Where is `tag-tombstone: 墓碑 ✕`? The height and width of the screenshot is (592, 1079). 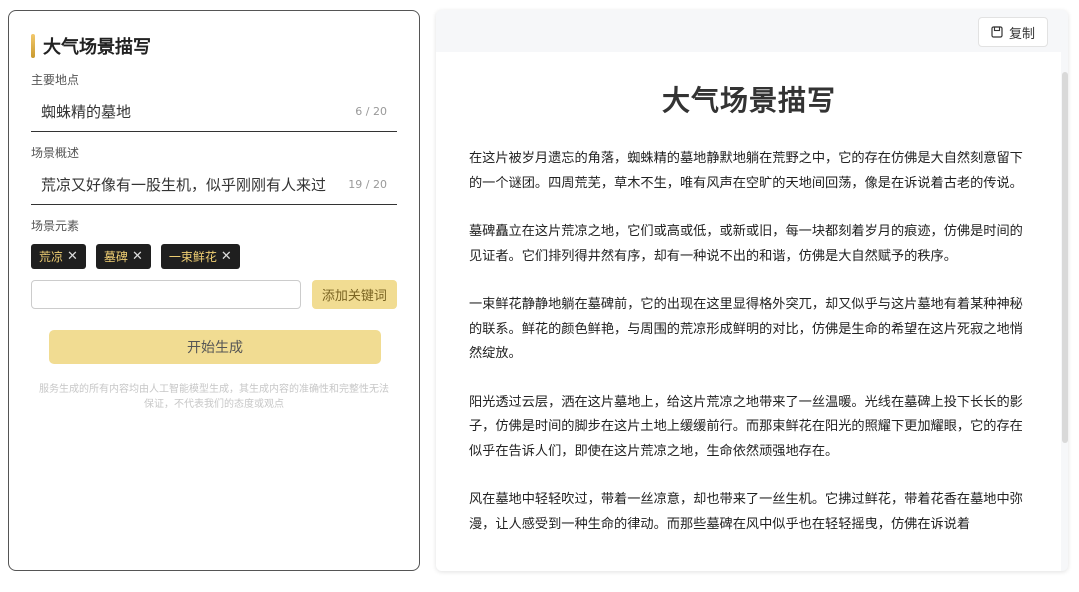 tag-tombstone: 墓碑 ✕ is located at coordinates (123, 256).